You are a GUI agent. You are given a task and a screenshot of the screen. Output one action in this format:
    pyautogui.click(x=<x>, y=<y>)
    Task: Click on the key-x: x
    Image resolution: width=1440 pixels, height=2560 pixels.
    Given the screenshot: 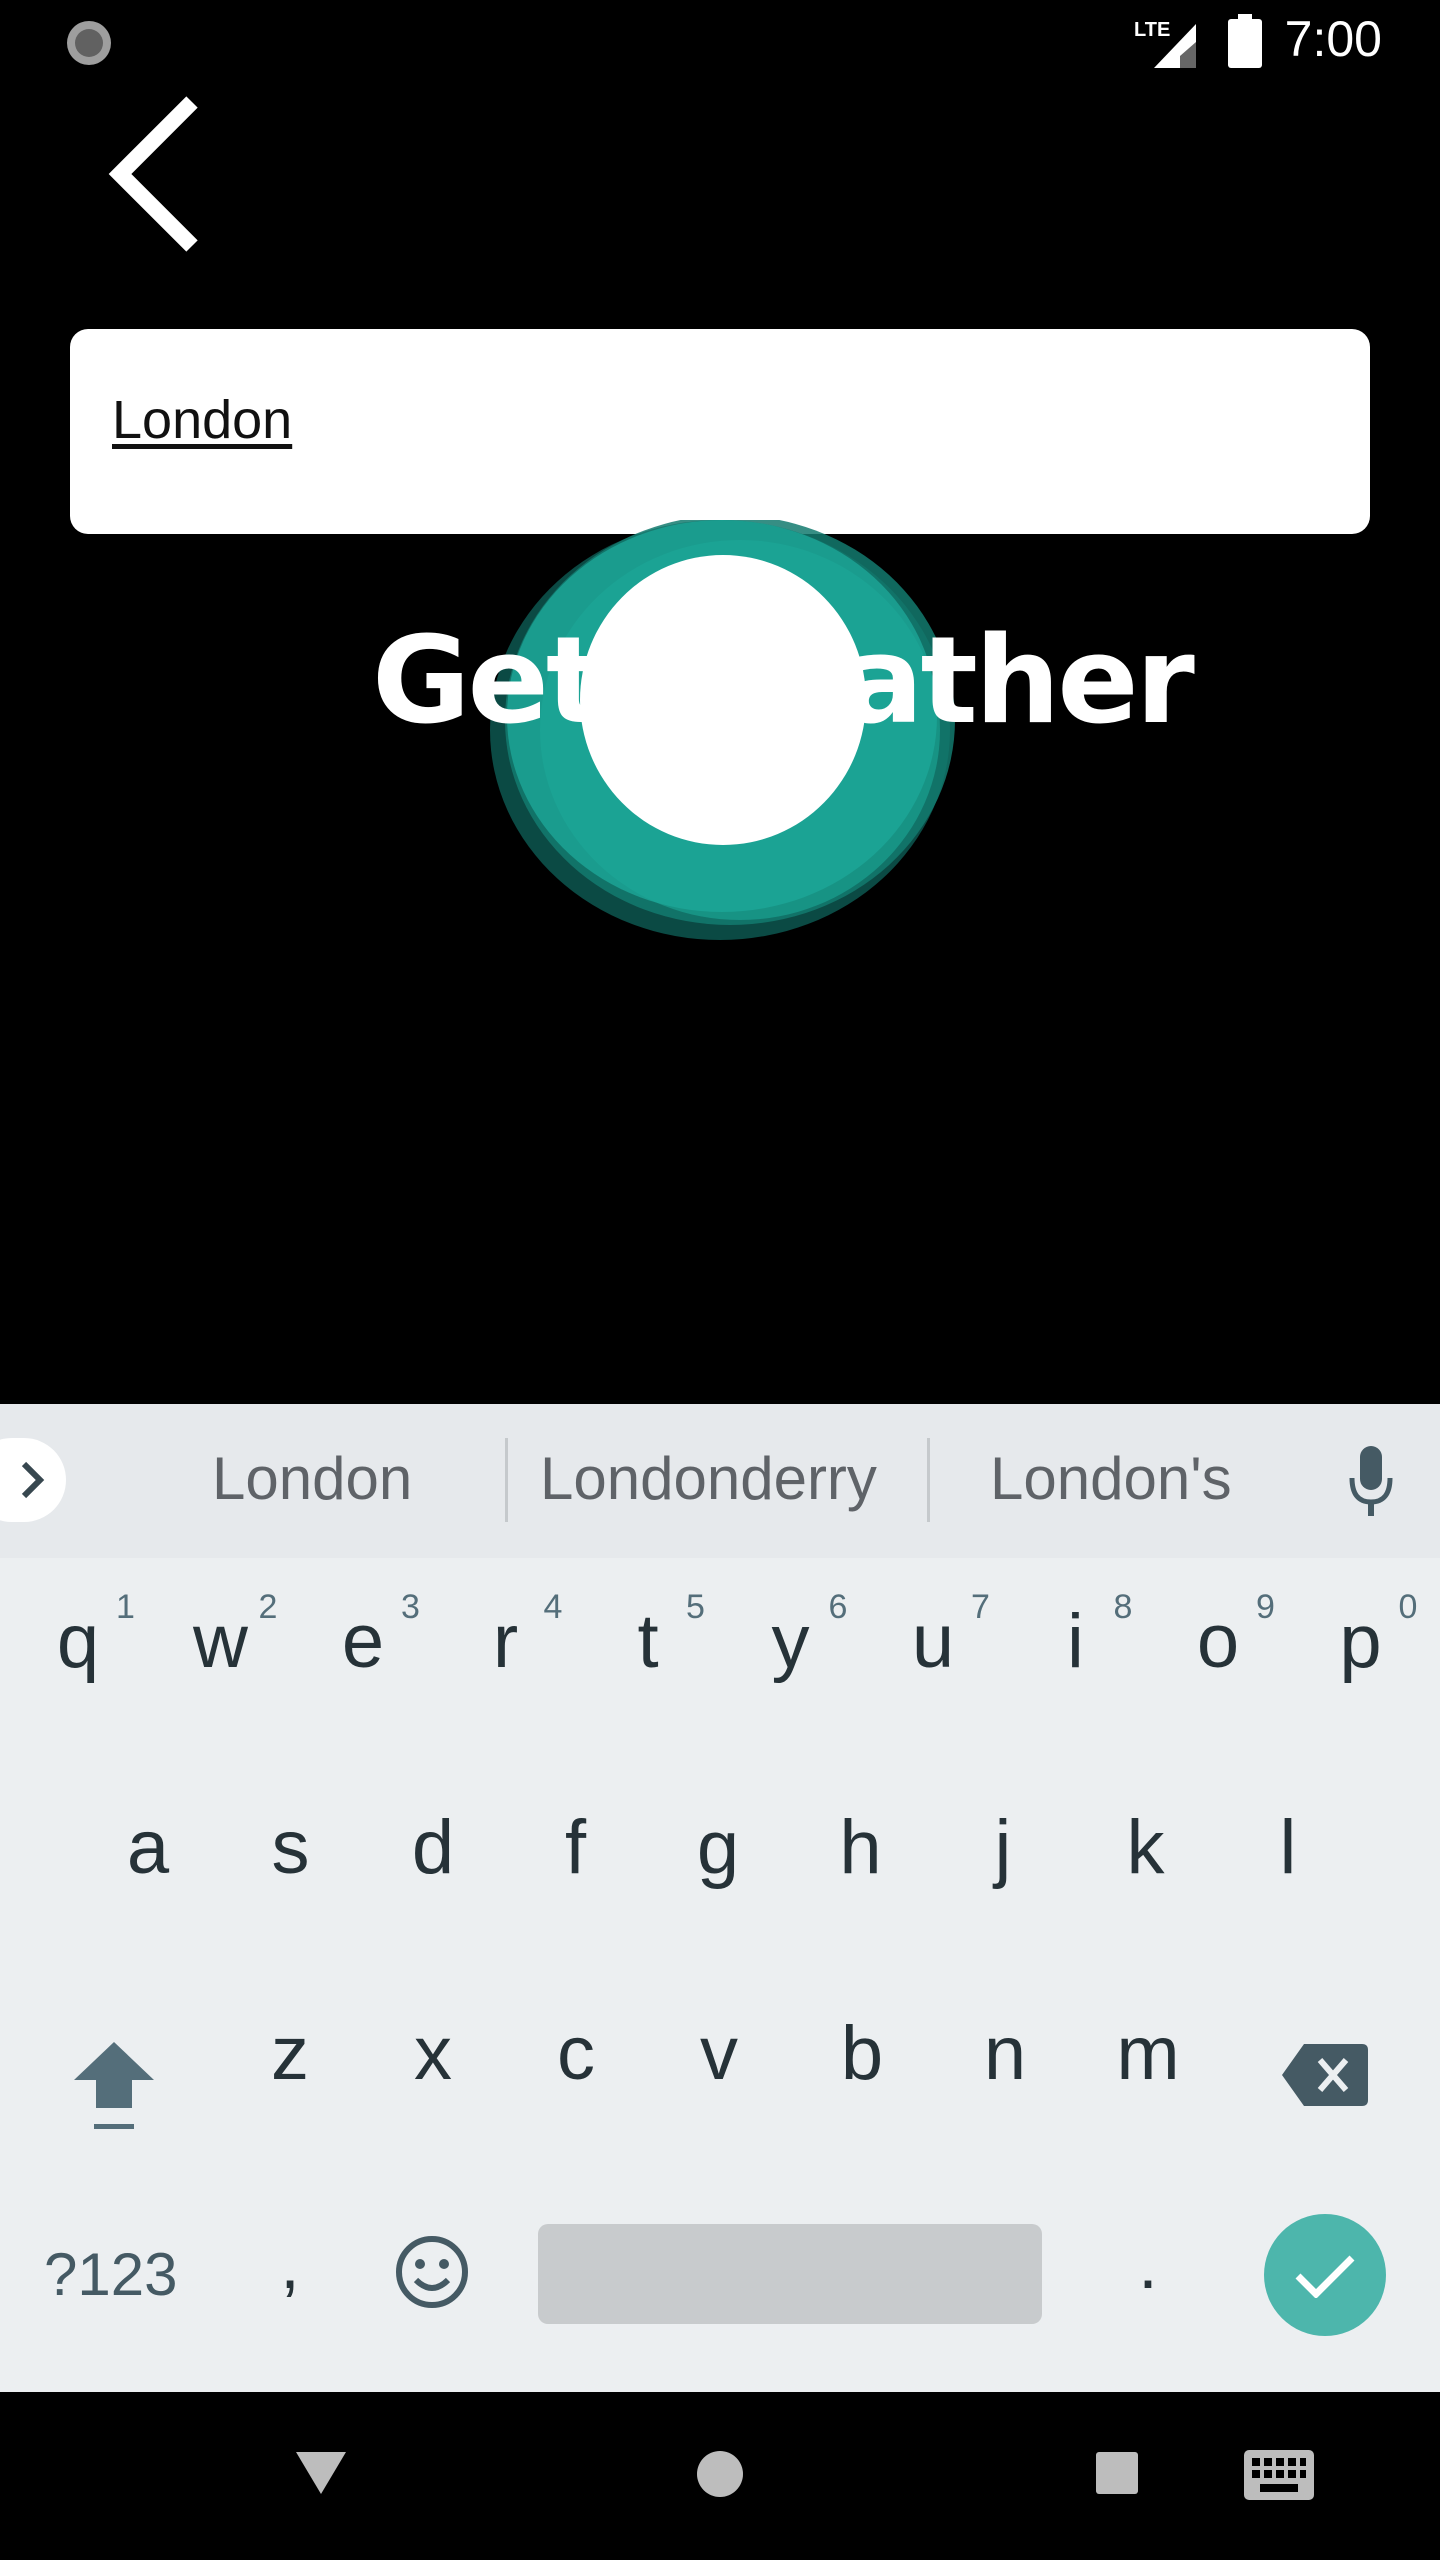 What is the action you would take?
    pyautogui.click(x=433, y=2053)
    